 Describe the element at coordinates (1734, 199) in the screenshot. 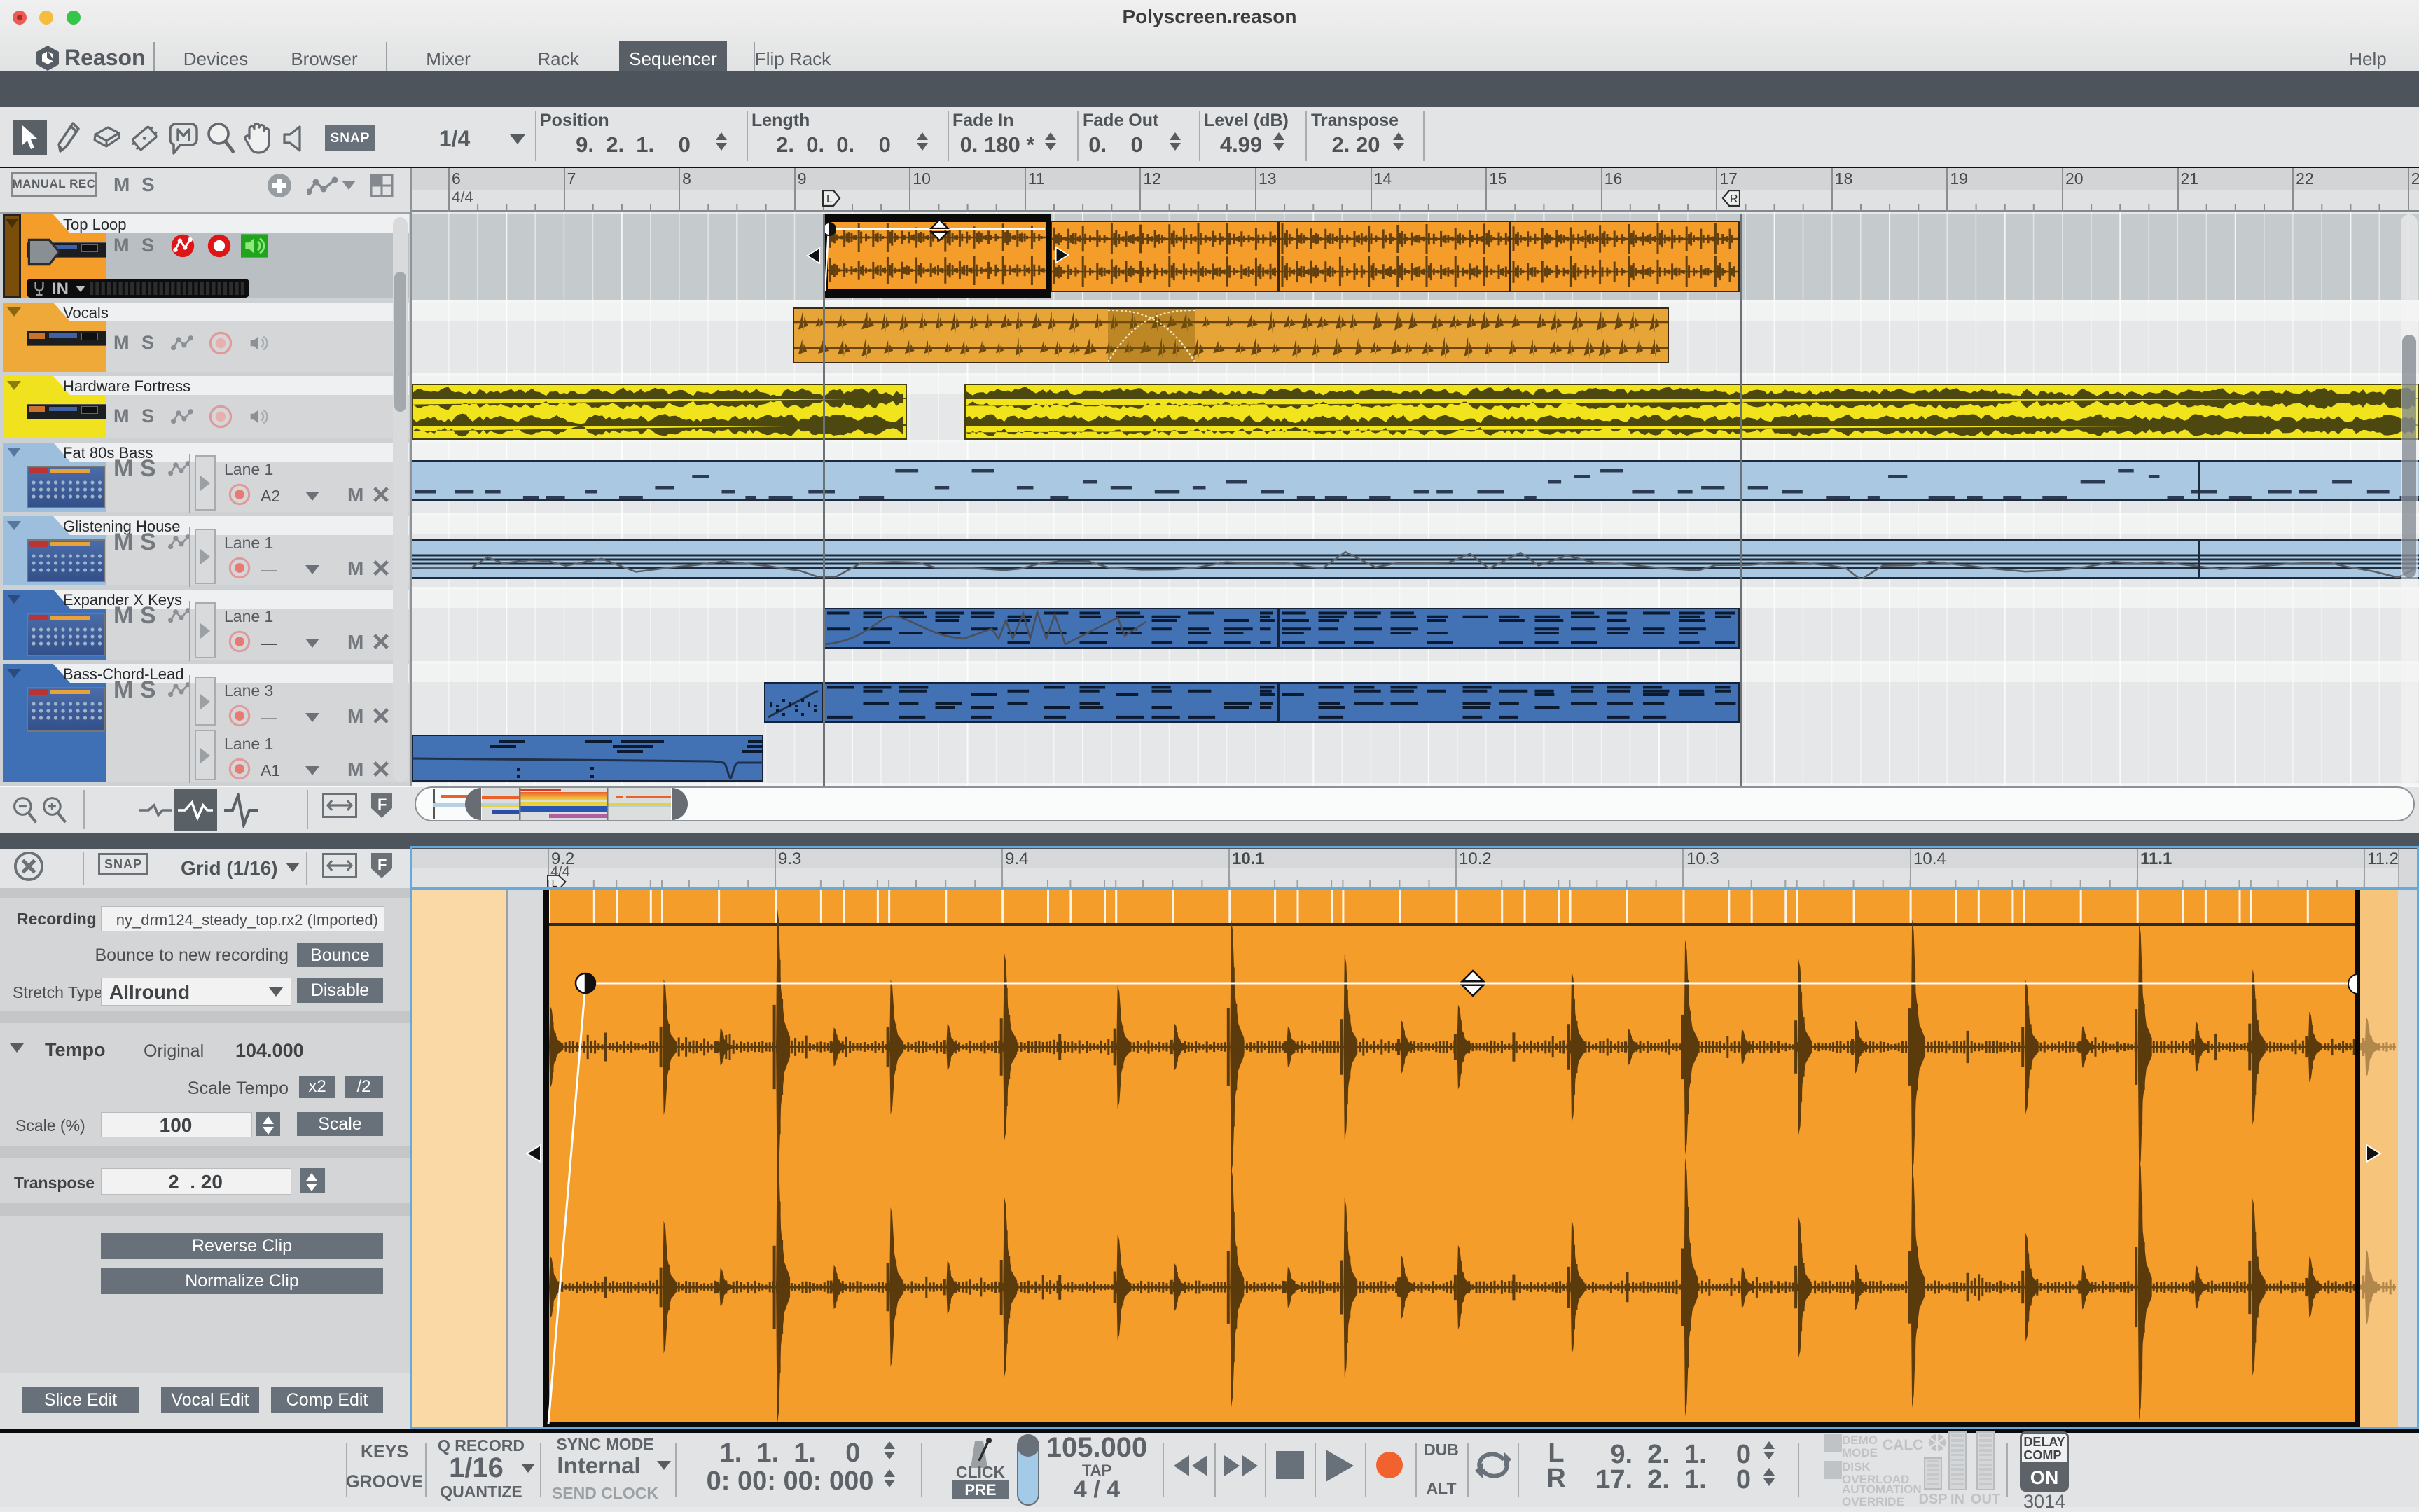

I see `svg-text: R` at that location.